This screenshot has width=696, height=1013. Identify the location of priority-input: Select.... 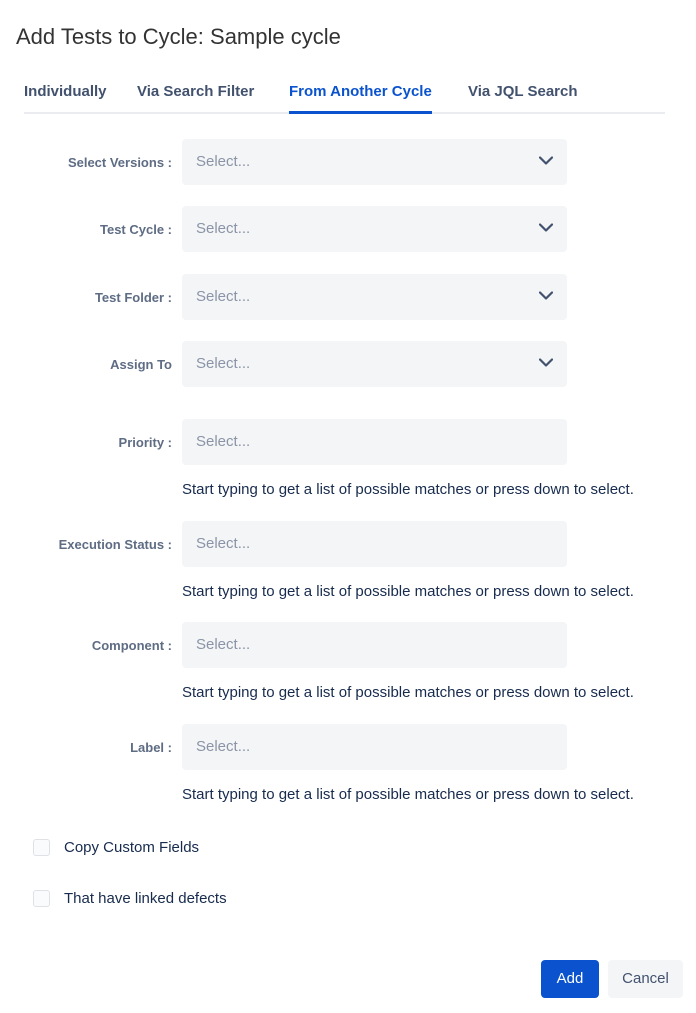
(374, 442).